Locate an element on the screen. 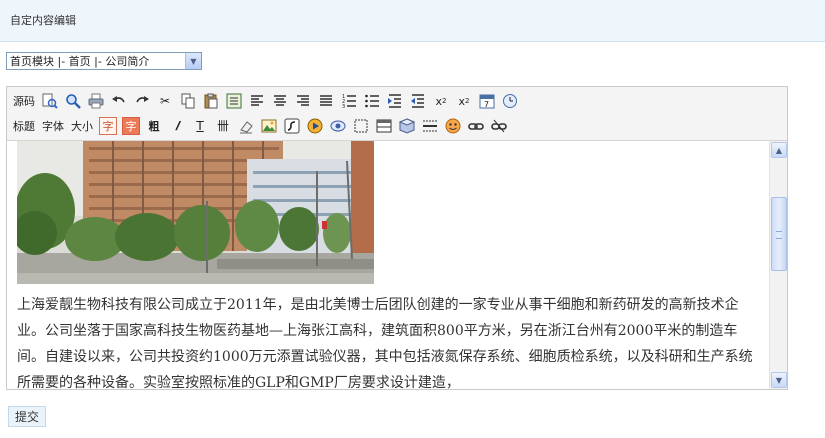 The image size is (825, 438). text-color-icon: 字 is located at coordinates (108, 126).